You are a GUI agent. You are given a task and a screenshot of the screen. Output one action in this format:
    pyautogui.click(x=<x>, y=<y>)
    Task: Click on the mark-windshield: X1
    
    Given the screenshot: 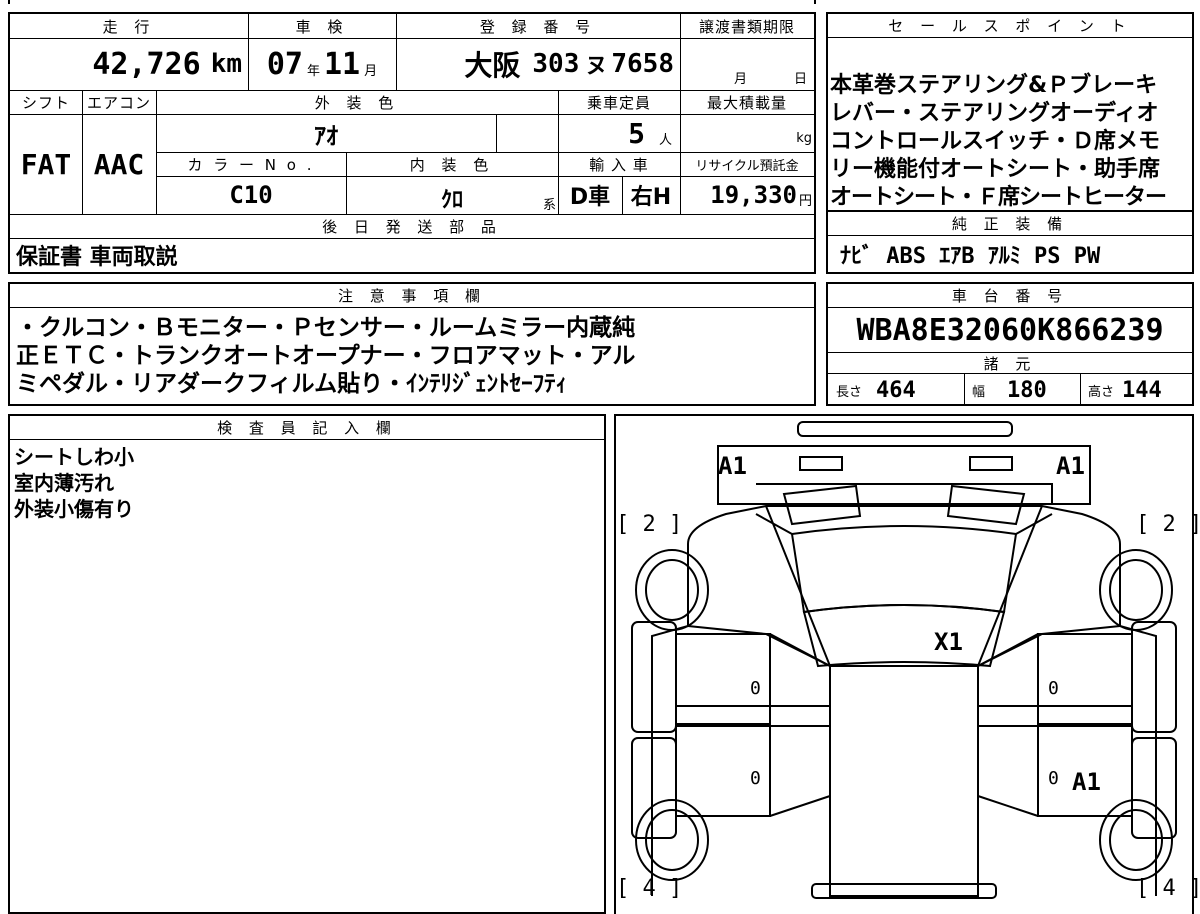 What is the action you would take?
    pyautogui.click(x=948, y=642)
    